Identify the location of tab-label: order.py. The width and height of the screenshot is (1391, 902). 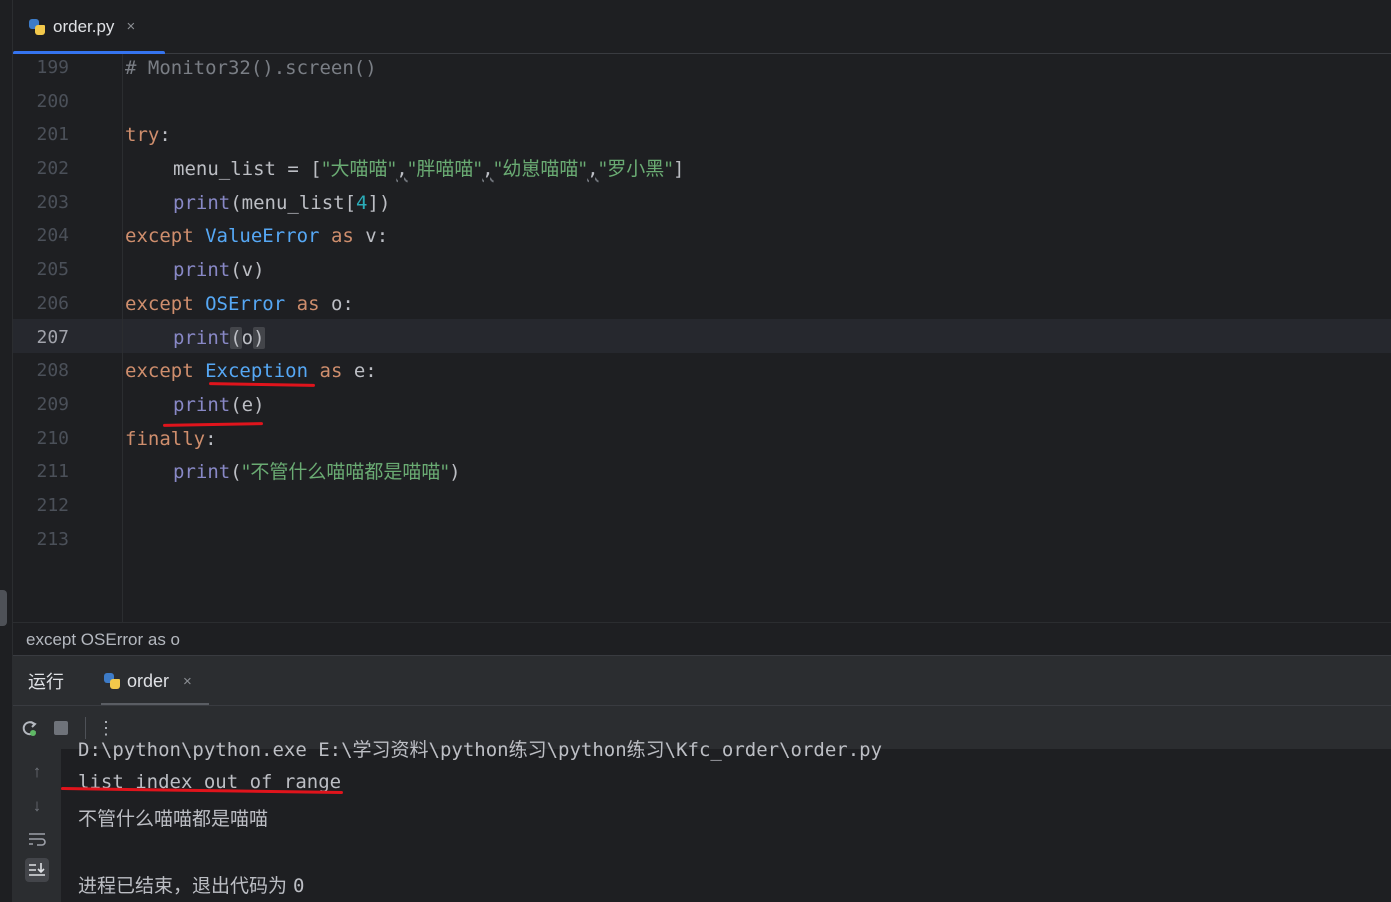
(84, 26).